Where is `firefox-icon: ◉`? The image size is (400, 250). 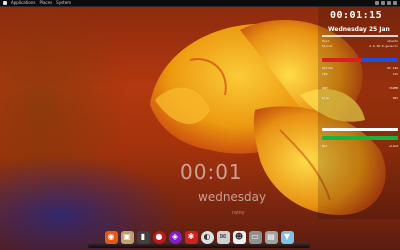 firefox-icon: ◉ is located at coordinates (111, 237).